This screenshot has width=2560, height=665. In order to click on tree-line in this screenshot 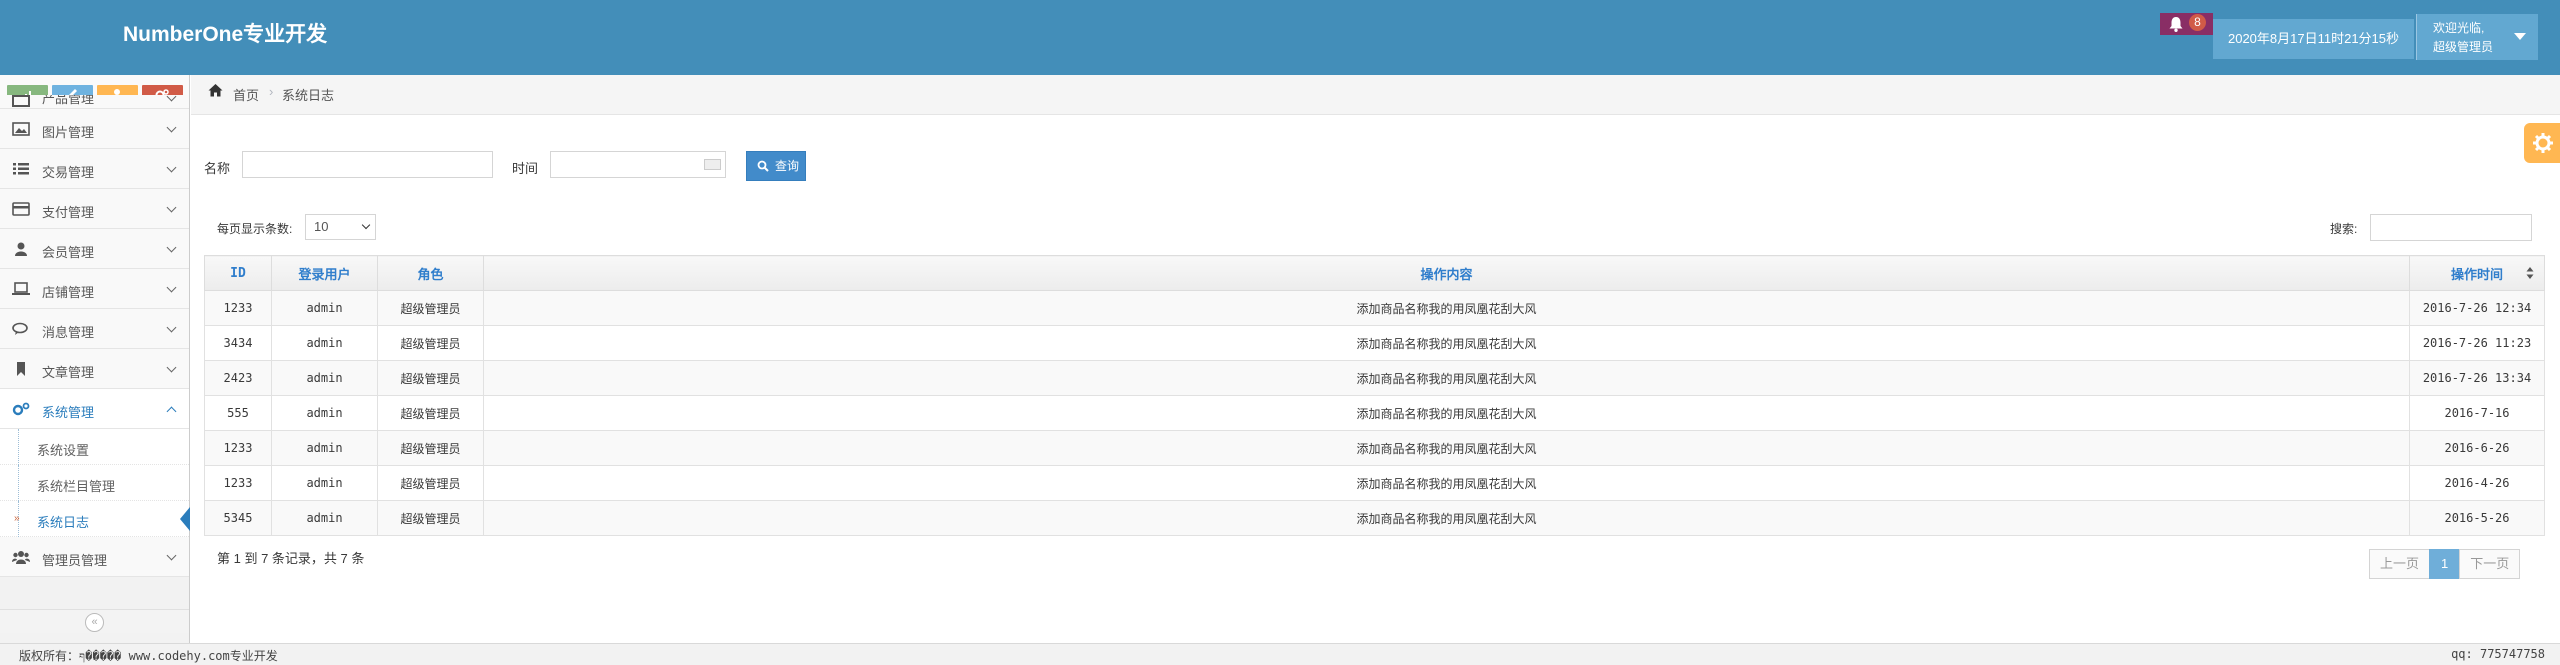, I will do `click(18, 447)`.